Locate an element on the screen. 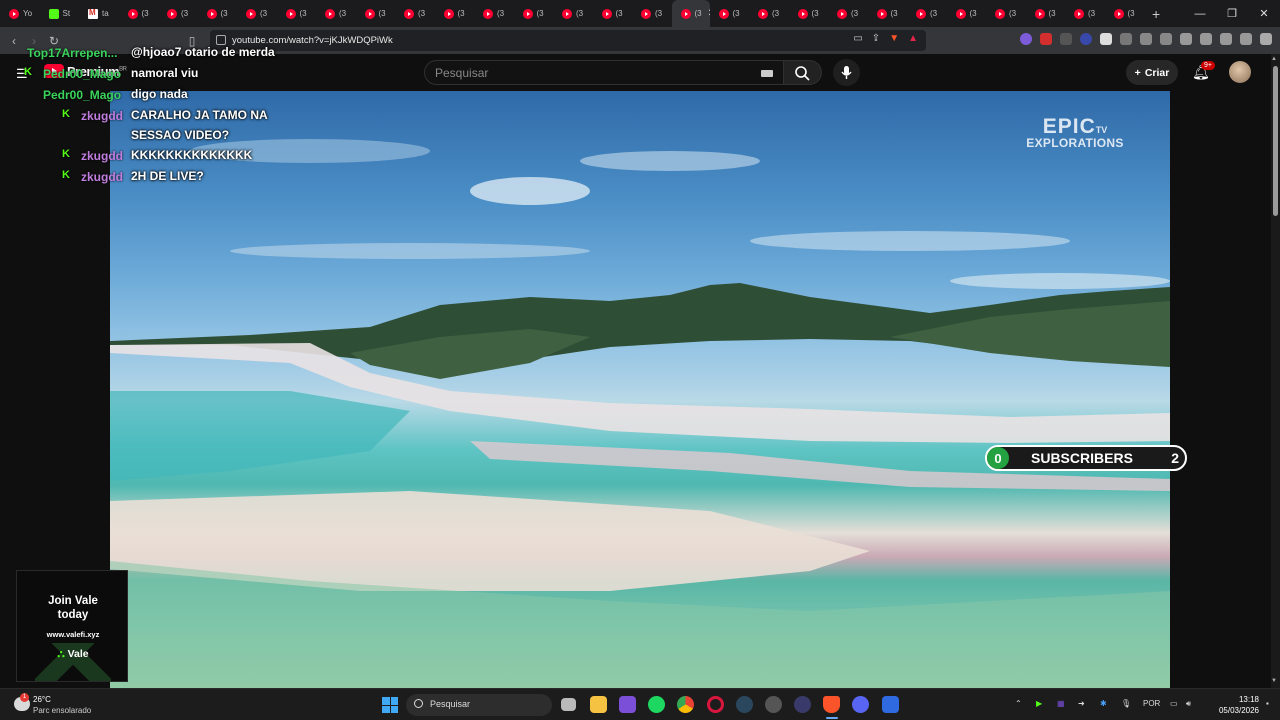 The height and width of the screenshot is (720, 1280). browser-tab: Yo is located at coordinates (20, 13).